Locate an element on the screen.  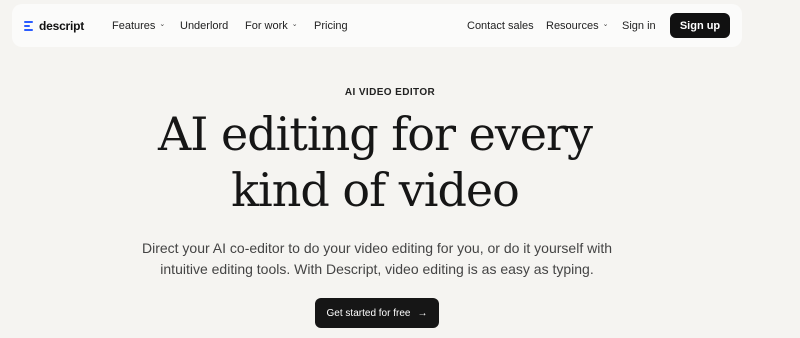
nav-contact-sales: Contact sales is located at coordinates (500, 26).